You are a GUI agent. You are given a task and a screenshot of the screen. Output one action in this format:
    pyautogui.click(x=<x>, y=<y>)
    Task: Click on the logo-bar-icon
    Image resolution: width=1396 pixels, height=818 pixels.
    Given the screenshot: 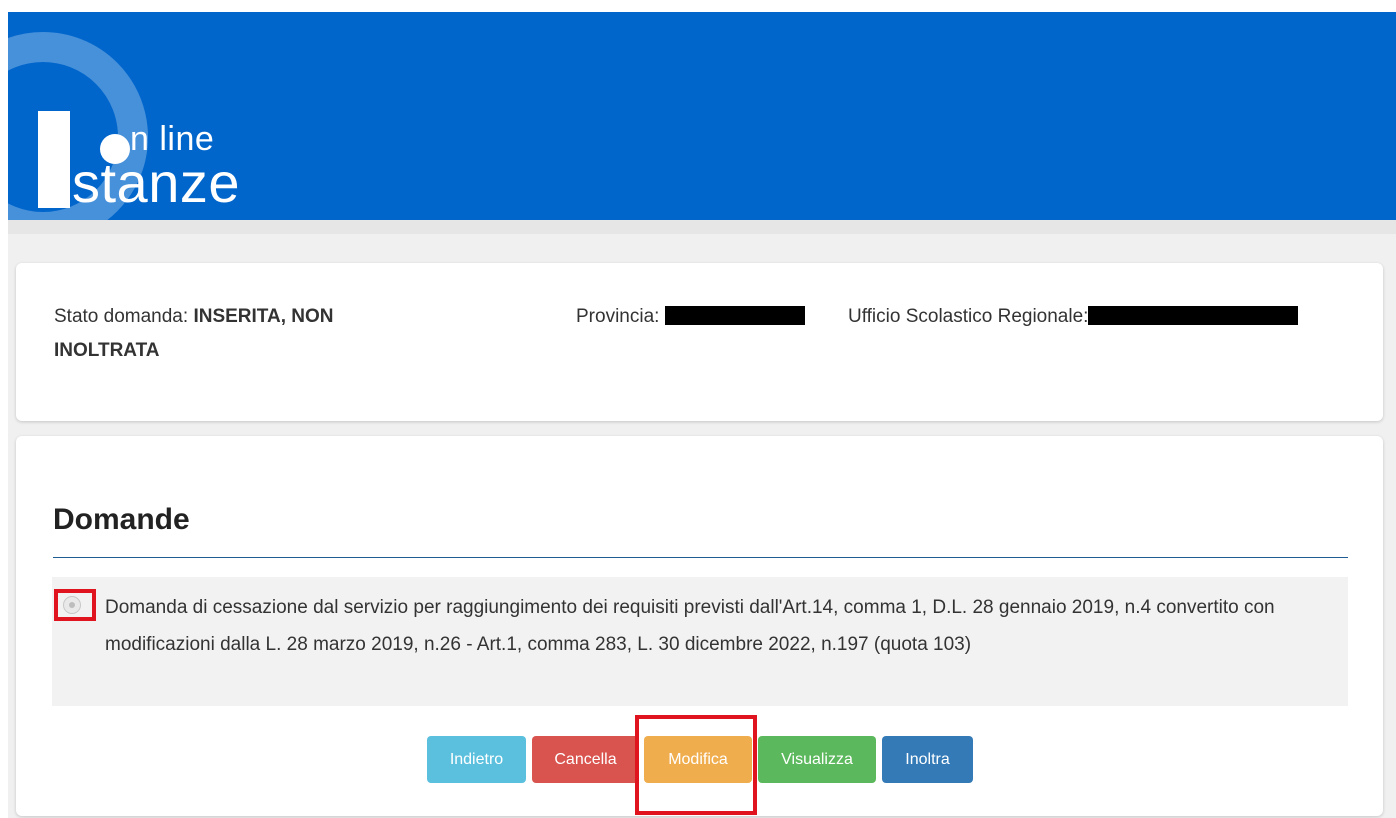 What is the action you would take?
    pyautogui.click(x=54, y=159)
    